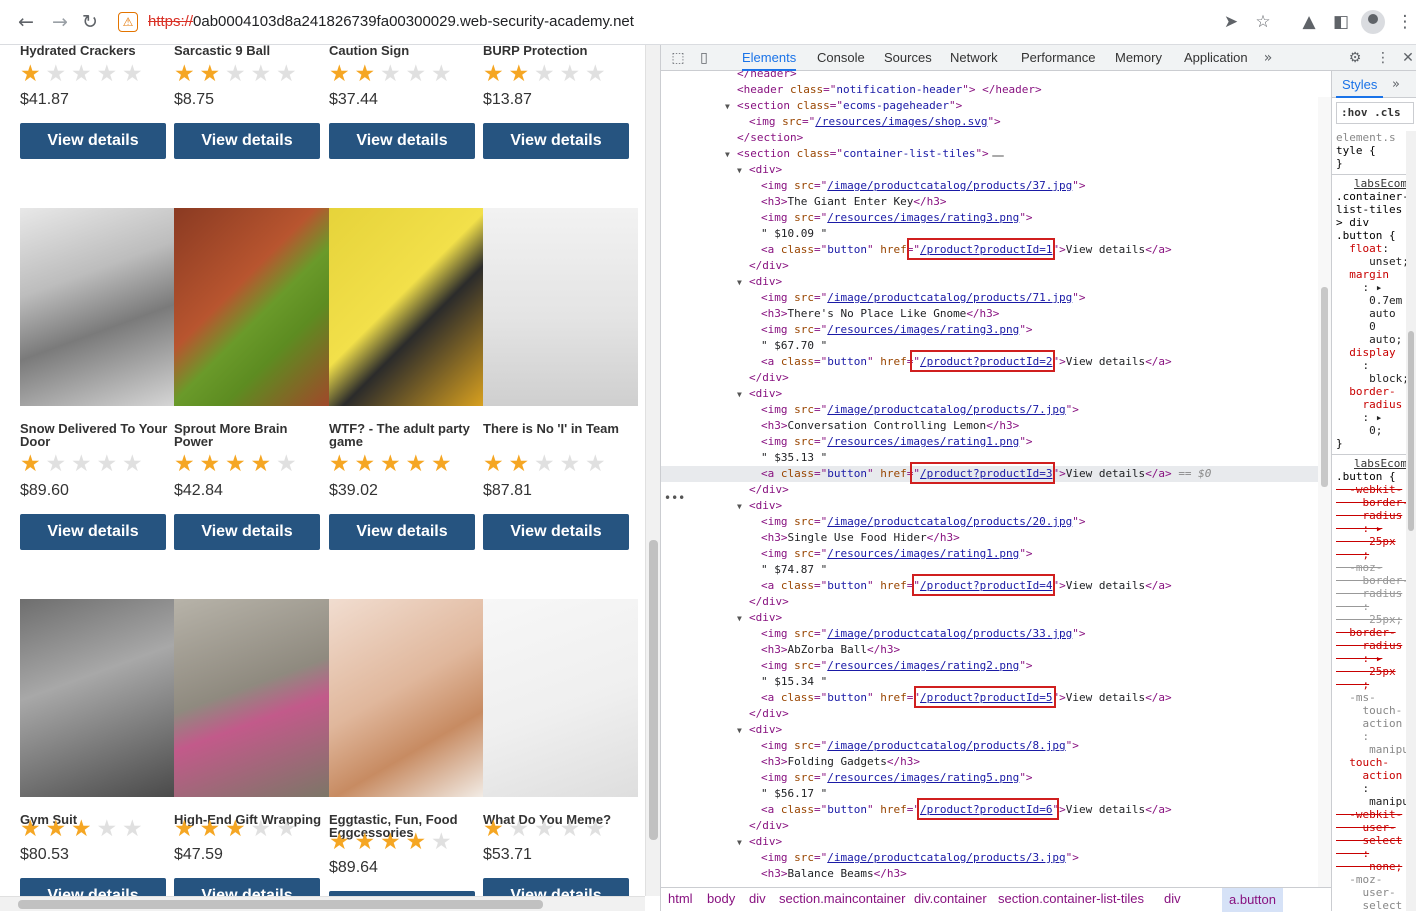 Image resolution: width=1416 pixels, height=912 pixels. I want to click on flex-badge, so click(997, 156).